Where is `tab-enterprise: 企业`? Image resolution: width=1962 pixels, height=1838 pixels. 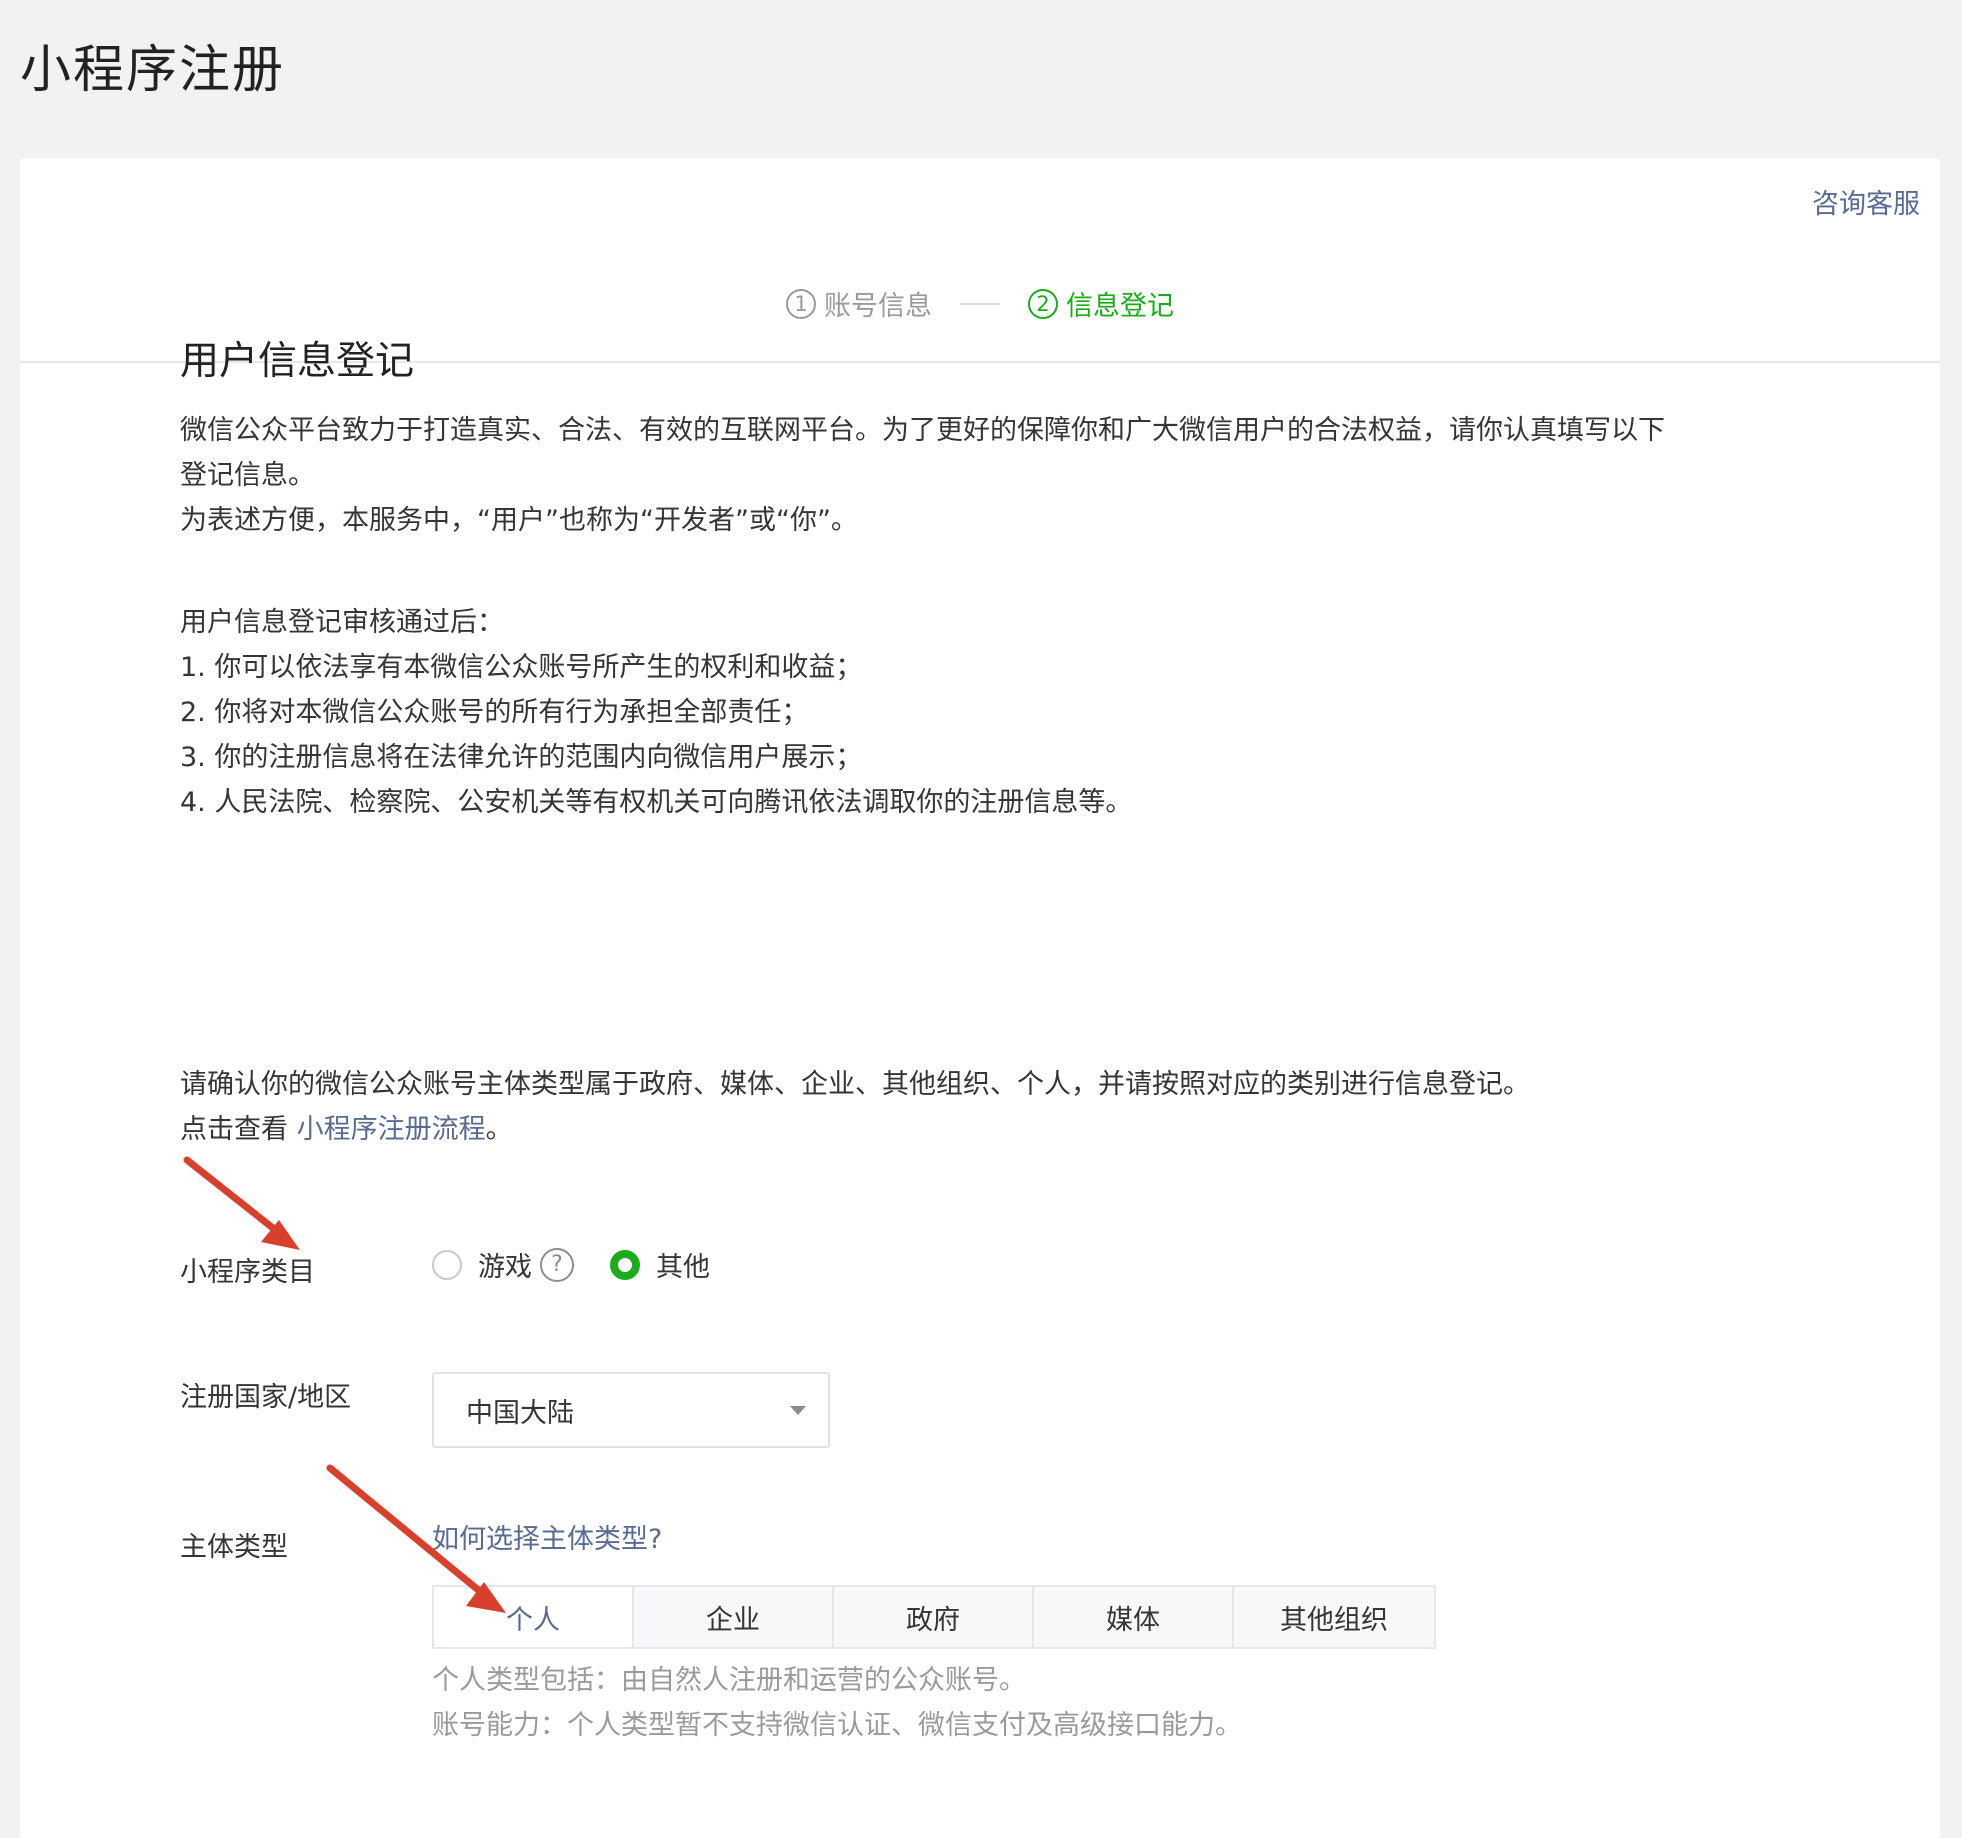 tab-enterprise: 企业 is located at coordinates (734, 1617).